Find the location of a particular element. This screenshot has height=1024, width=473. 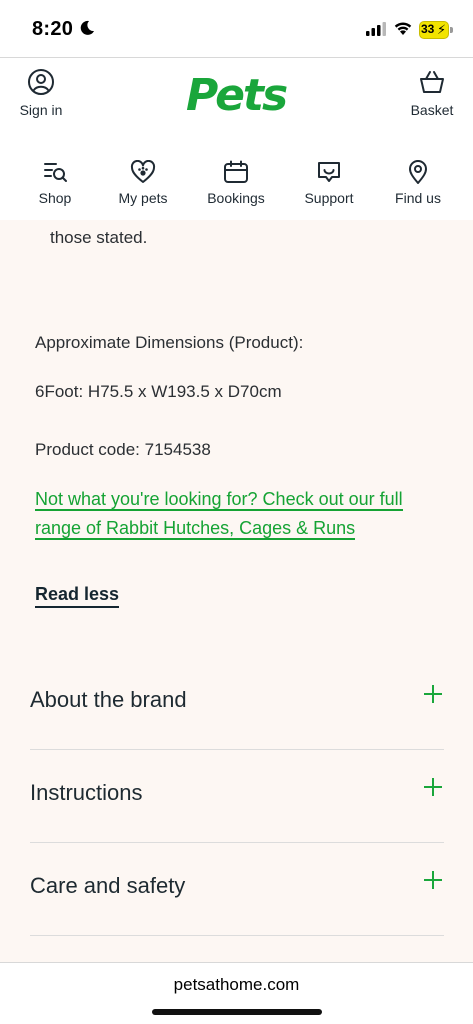

stated-text: those stated. is located at coordinates (99, 237).